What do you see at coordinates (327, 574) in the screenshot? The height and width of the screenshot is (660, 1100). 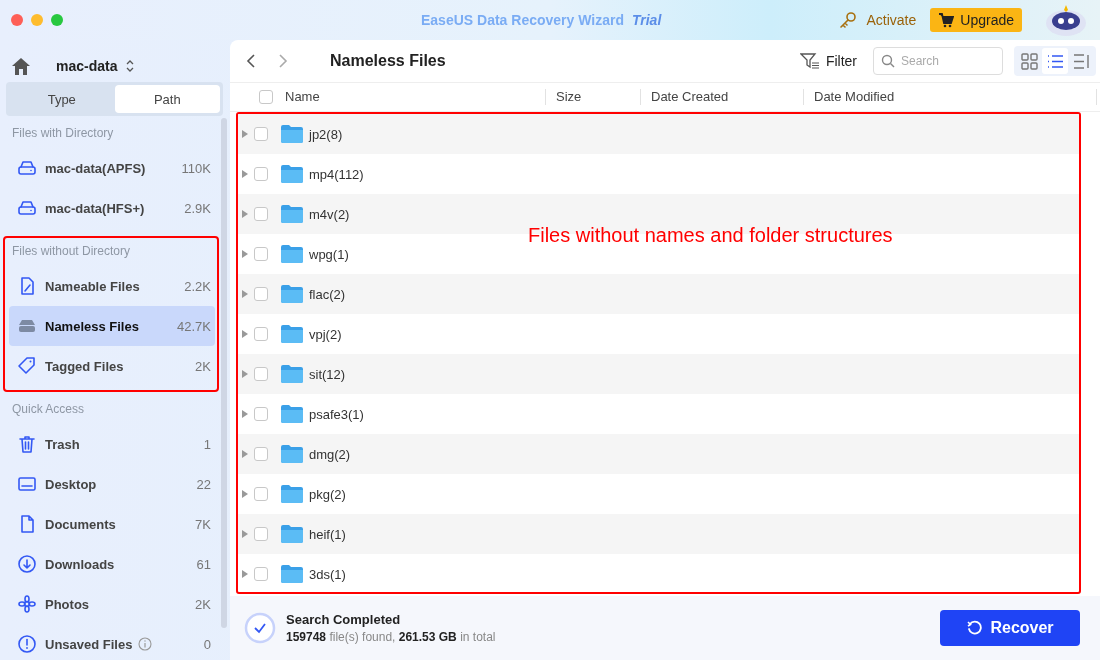 I see `folder-name: 3ds(1)` at bounding box center [327, 574].